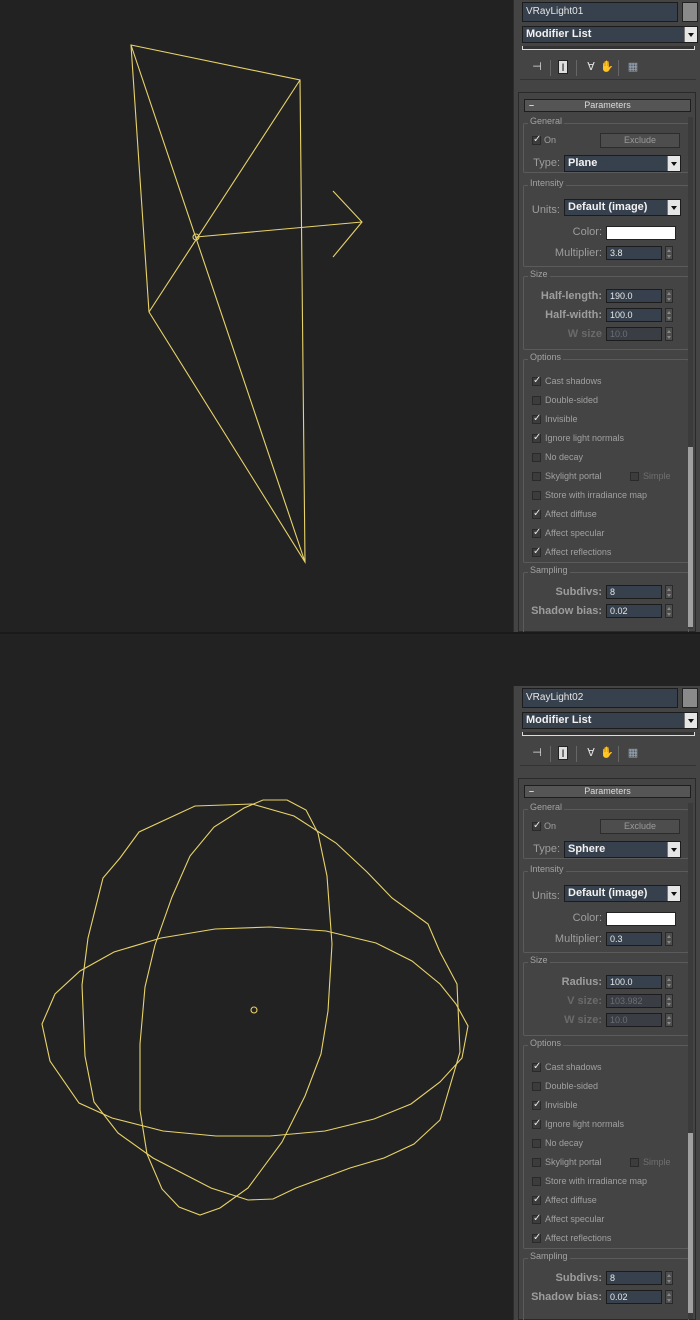  What do you see at coordinates (578, 939) in the screenshot?
I see `multiplier-label: Multiplier:` at bounding box center [578, 939].